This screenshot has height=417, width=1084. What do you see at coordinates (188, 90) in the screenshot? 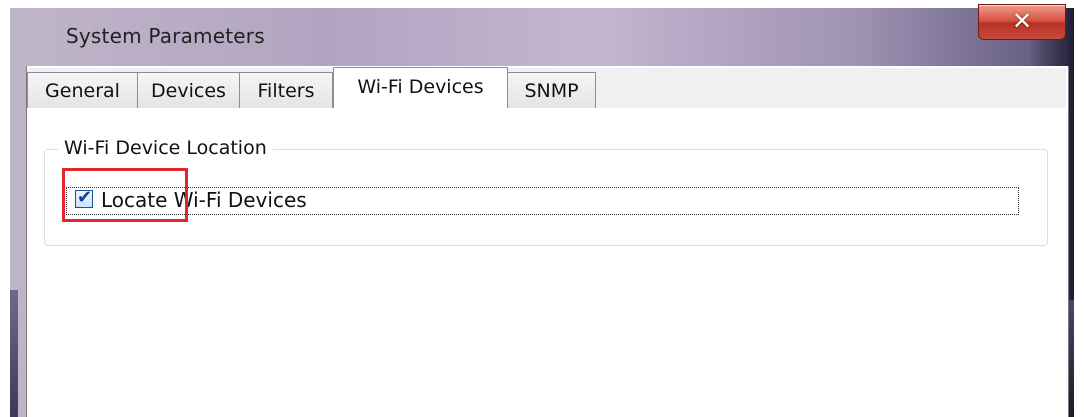
I see `tab-devices: Devices` at bounding box center [188, 90].